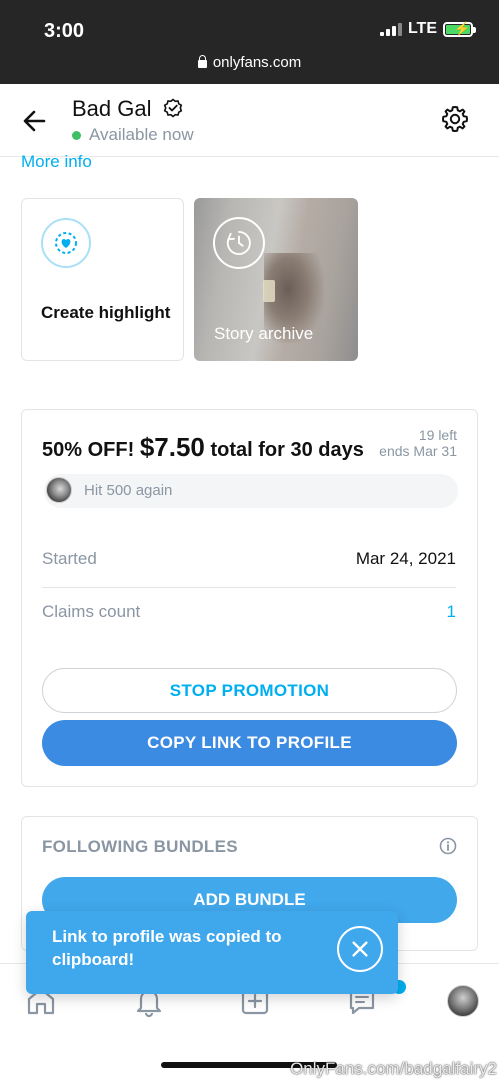 The height and width of the screenshot is (1084, 499). Describe the element at coordinates (264, 333) in the screenshot. I see `story-archive-label: Story archive` at that location.